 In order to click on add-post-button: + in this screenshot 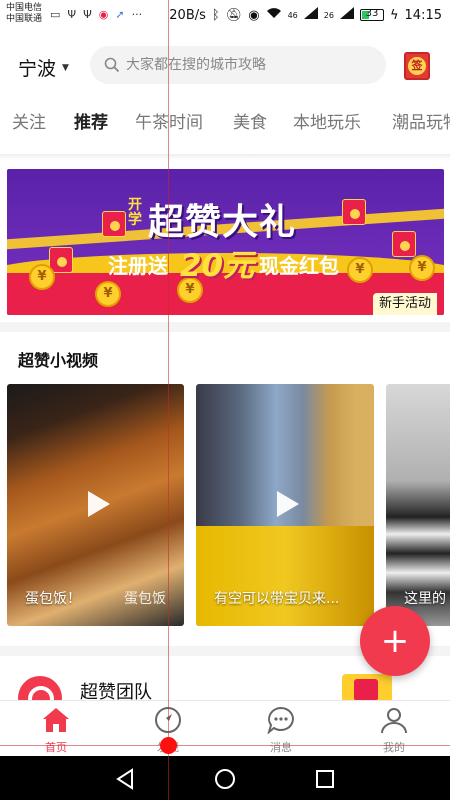, I will do `click(395, 641)`.